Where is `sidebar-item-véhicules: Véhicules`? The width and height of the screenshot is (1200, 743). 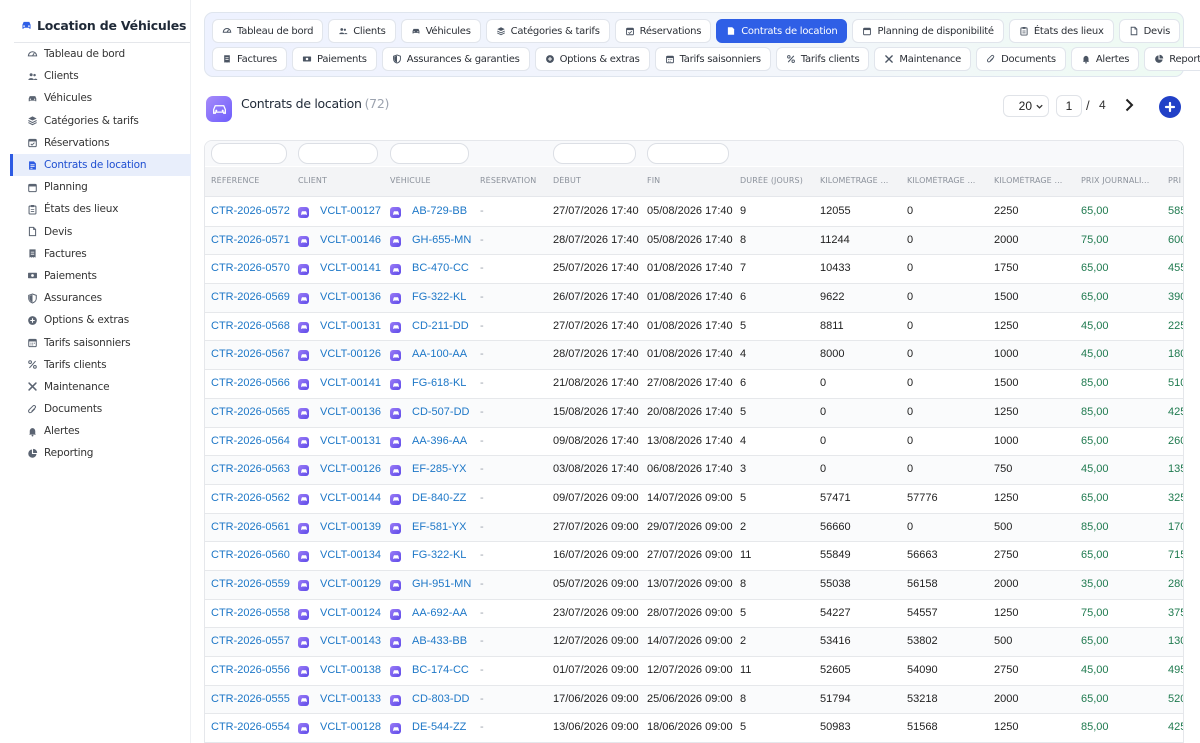
sidebar-item-véhicules: Véhicules is located at coordinates (100, 98).